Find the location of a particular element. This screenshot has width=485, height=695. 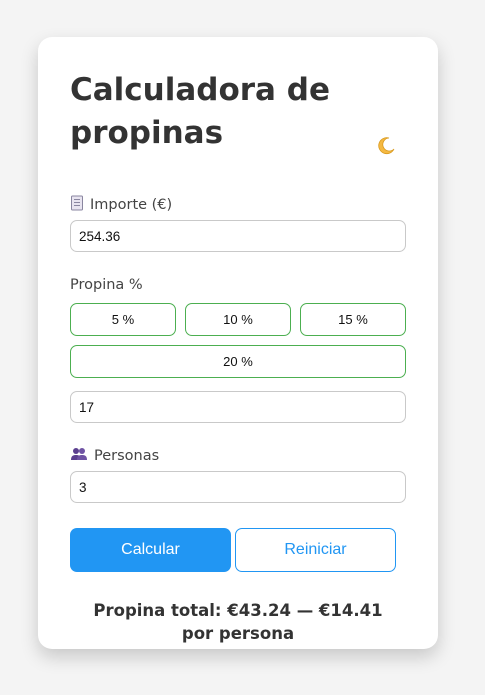

amount-label-row: Importe (€) is located at coordinates (238, 205).